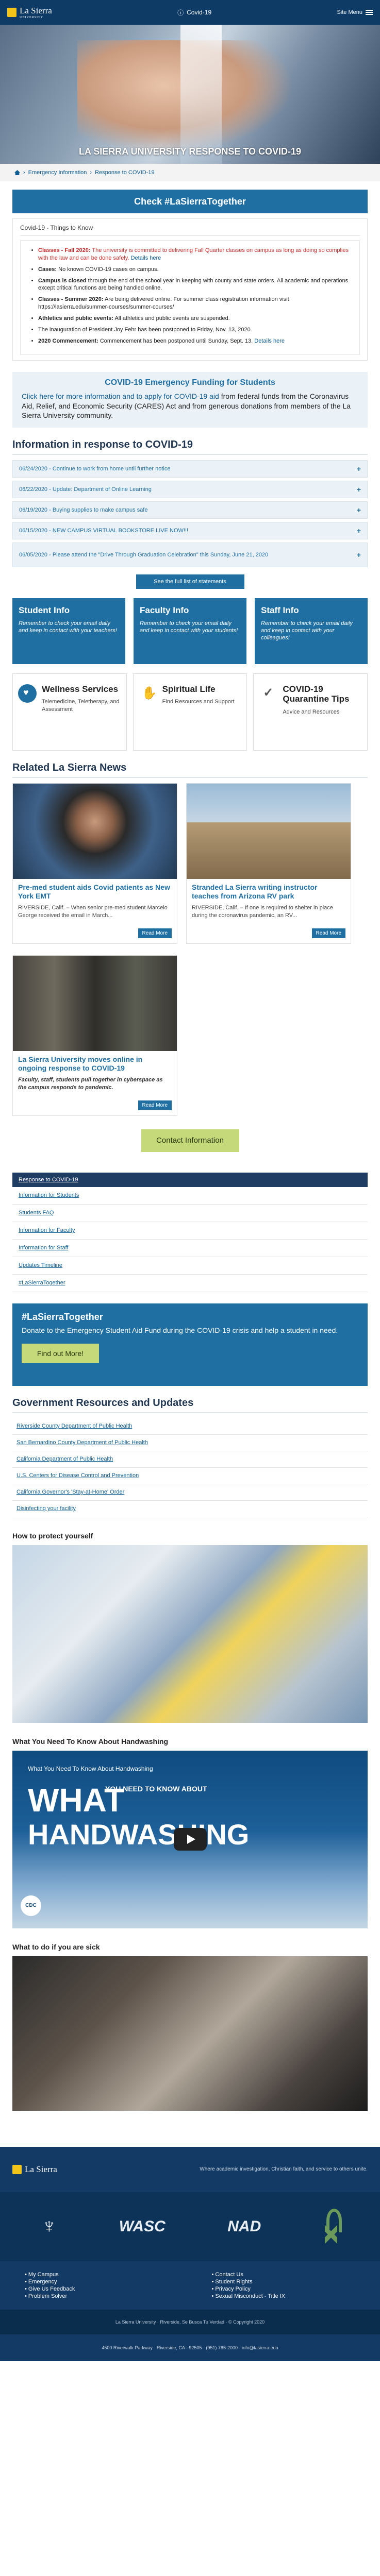 The width and height of the screenshot is (380, 2576). Describe the element at coordinates (190, 2226) in the screenshot. I see `footer-partners: ♆ WASC NAD` at that location.